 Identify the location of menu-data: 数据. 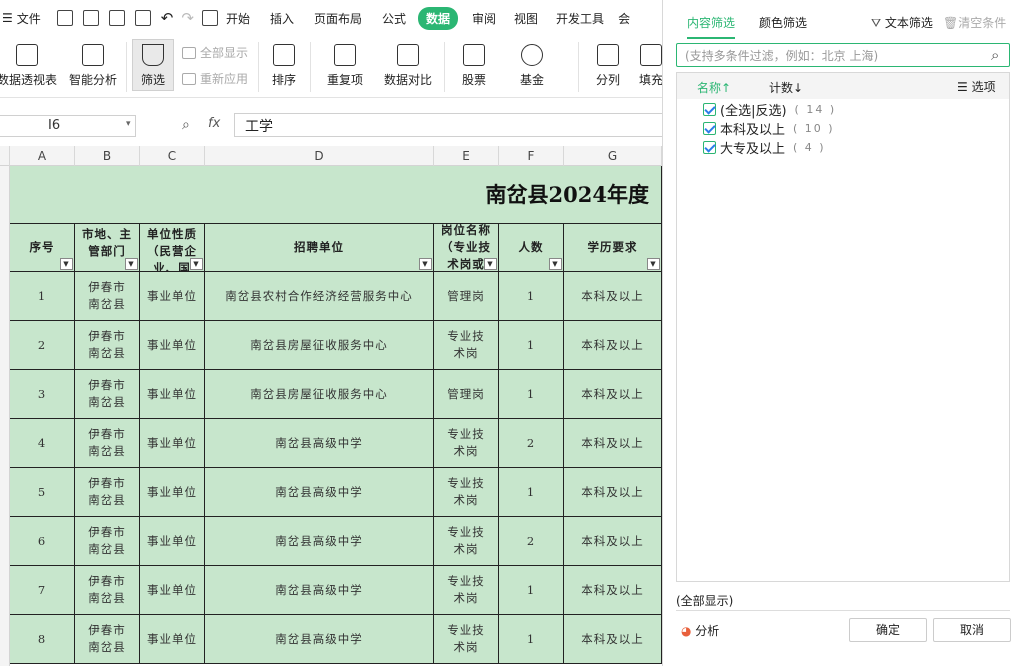
(438, 18).